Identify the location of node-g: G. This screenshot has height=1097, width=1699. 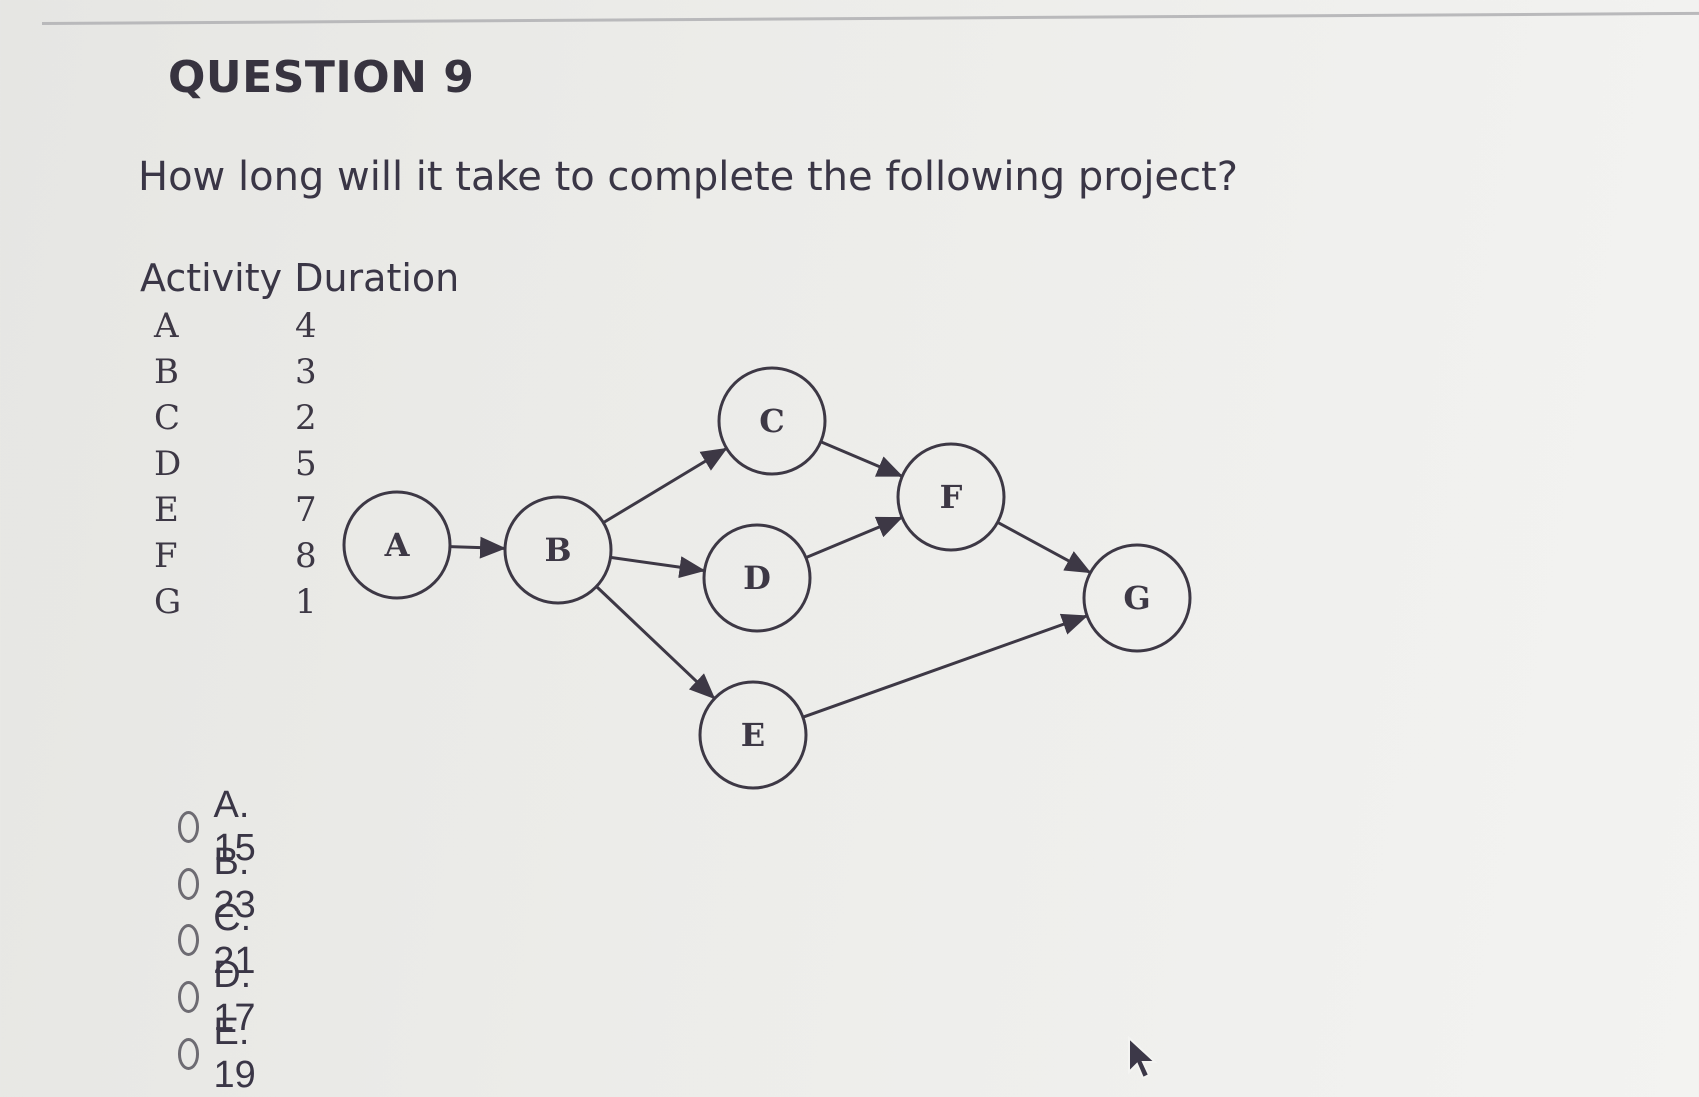
(1137, 598).